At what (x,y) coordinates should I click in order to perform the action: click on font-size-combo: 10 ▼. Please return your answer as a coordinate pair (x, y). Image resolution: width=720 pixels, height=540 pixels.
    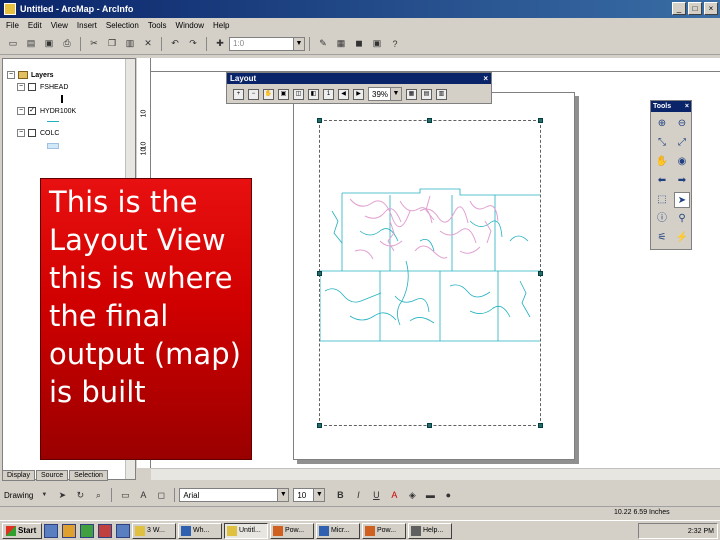
    Looking at the image, I should click on (309, 495).